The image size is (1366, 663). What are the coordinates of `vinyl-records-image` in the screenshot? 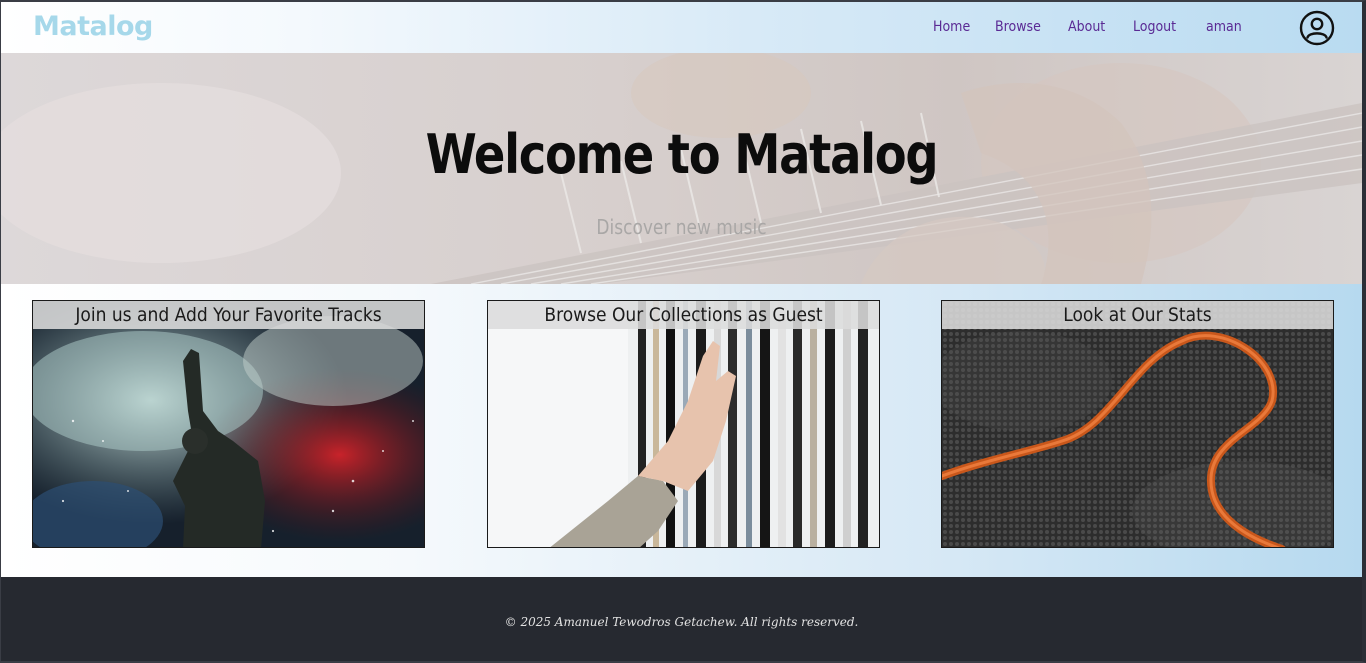 It's located at (683, 424).